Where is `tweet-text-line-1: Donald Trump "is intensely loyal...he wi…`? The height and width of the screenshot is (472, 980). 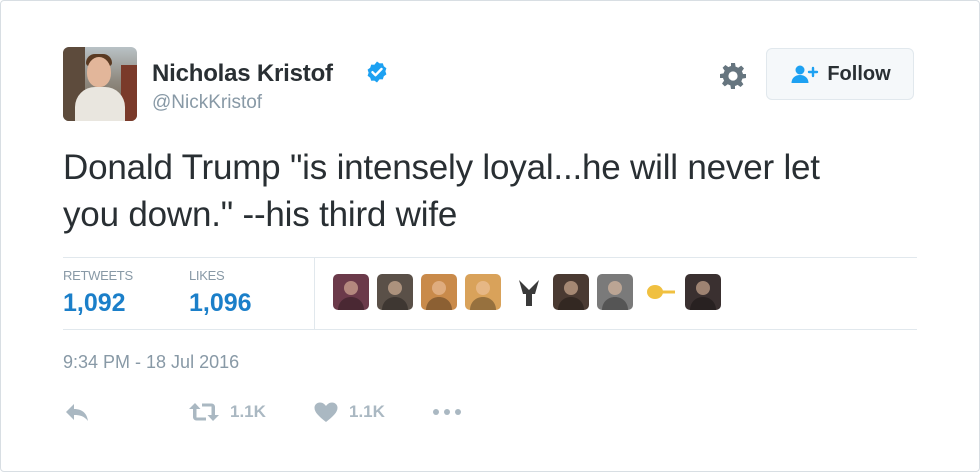
tweet-text-line-1: Donald Trump "is intensely loyal...he wi… is located at coordinates (441, 167).